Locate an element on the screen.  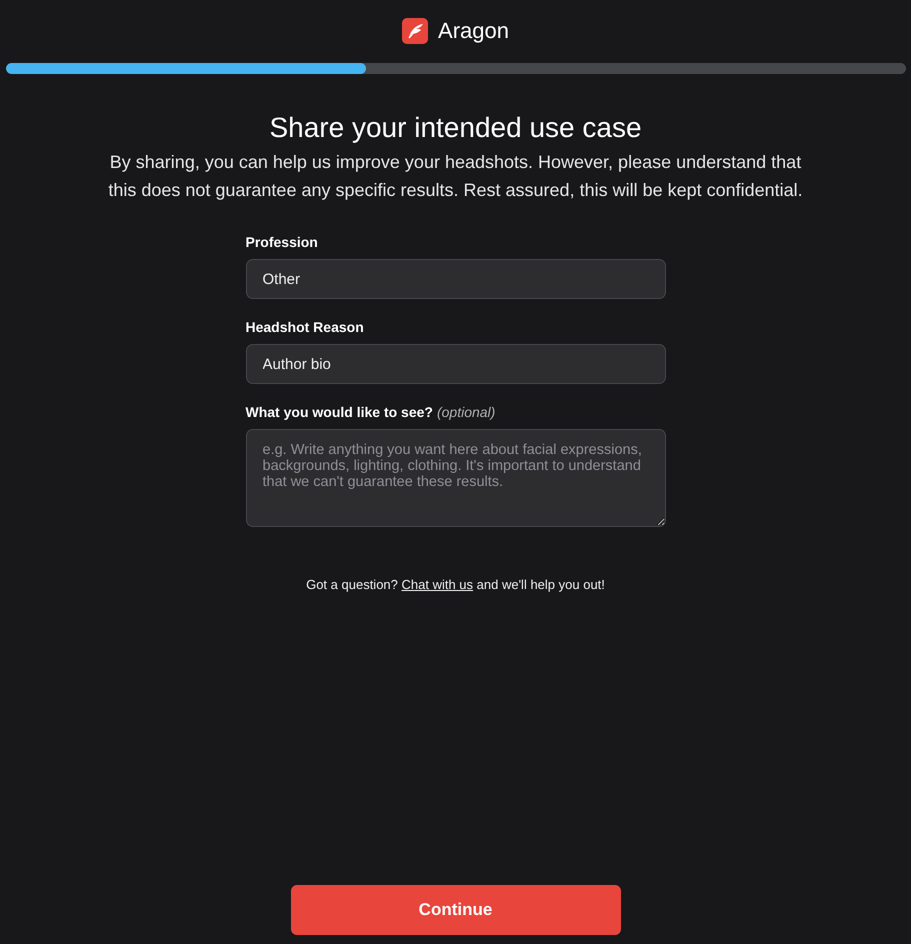
help-text: Got a question? Chat with us and we'll help you out! is located at coordinates (455, 584).